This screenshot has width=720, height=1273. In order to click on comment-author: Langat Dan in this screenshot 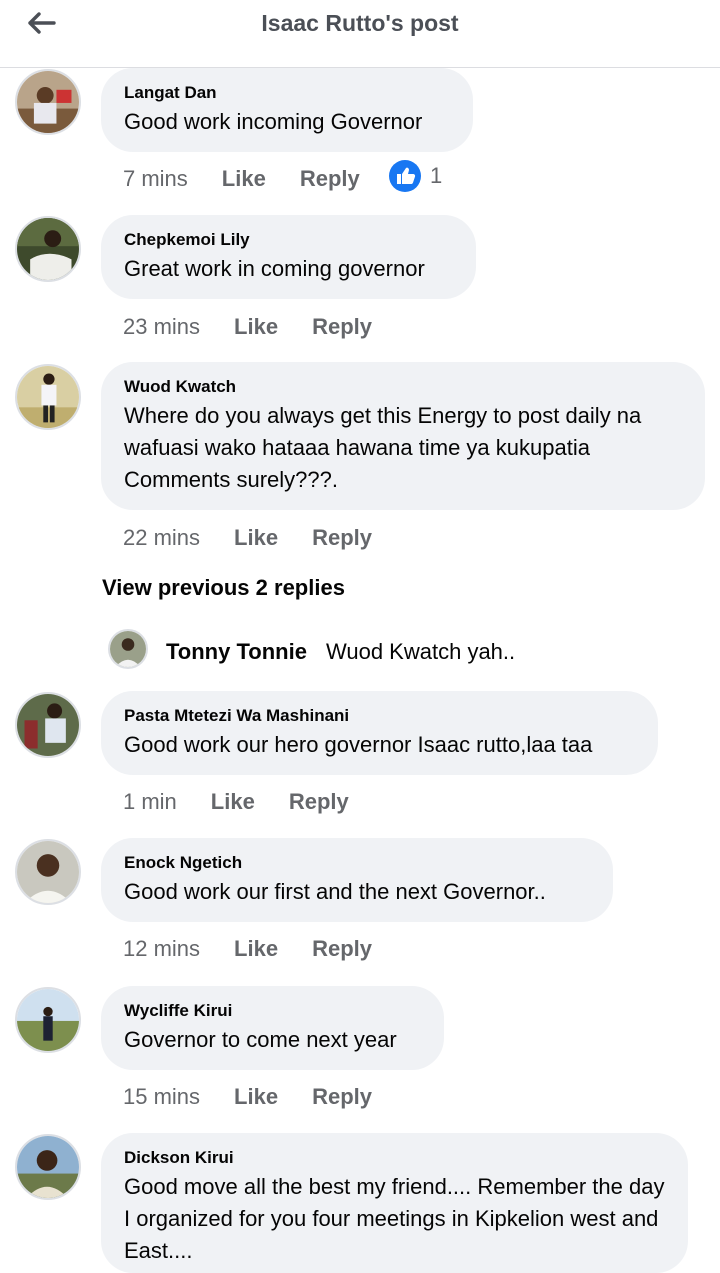, I will do `click(287, 93)`.